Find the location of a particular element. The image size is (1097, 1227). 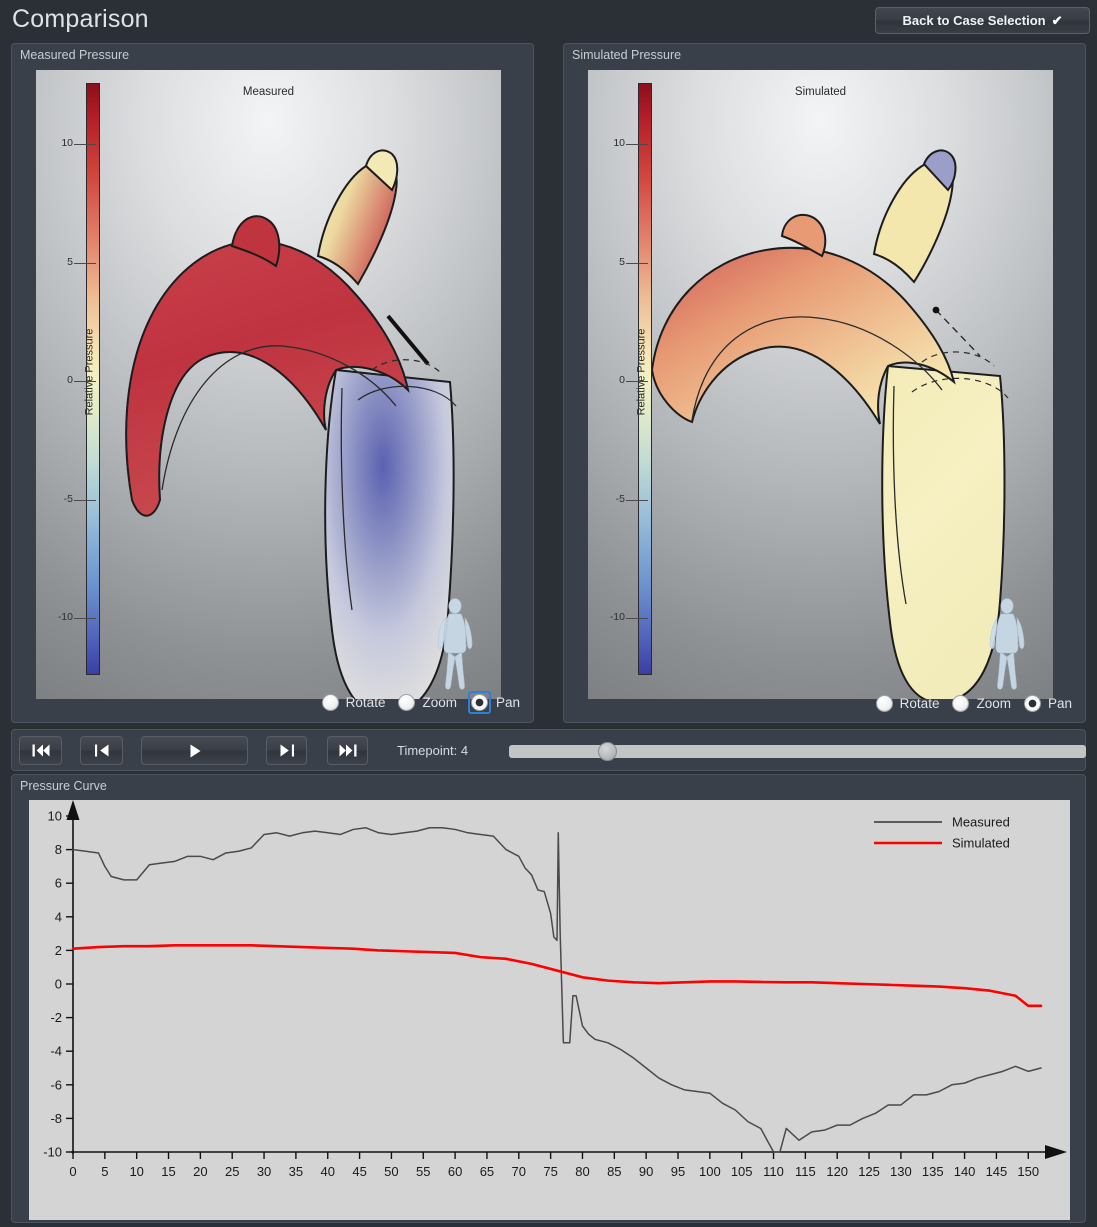

svg-text: 105 is located at coordinates (742, 1171).